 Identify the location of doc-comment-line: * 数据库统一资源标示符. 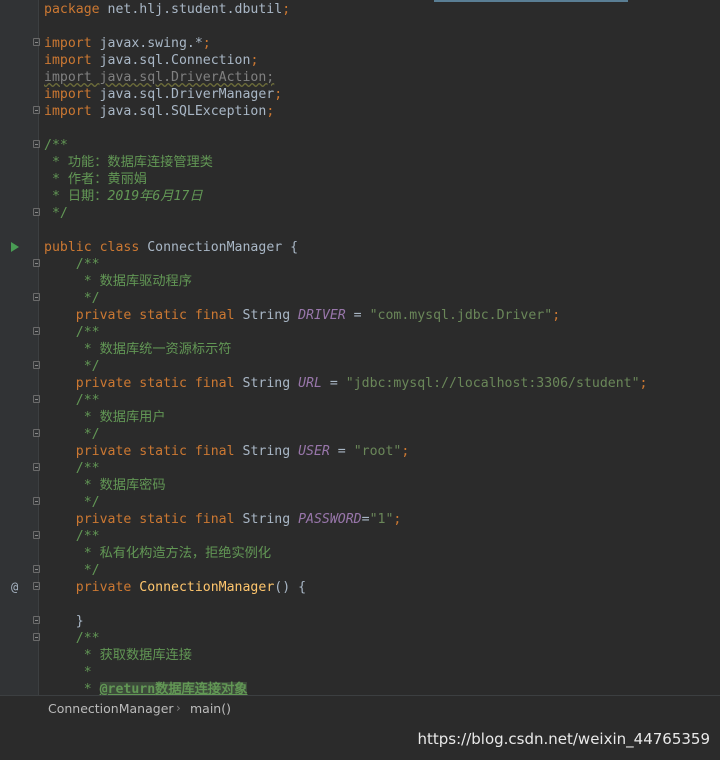
(138, 349).